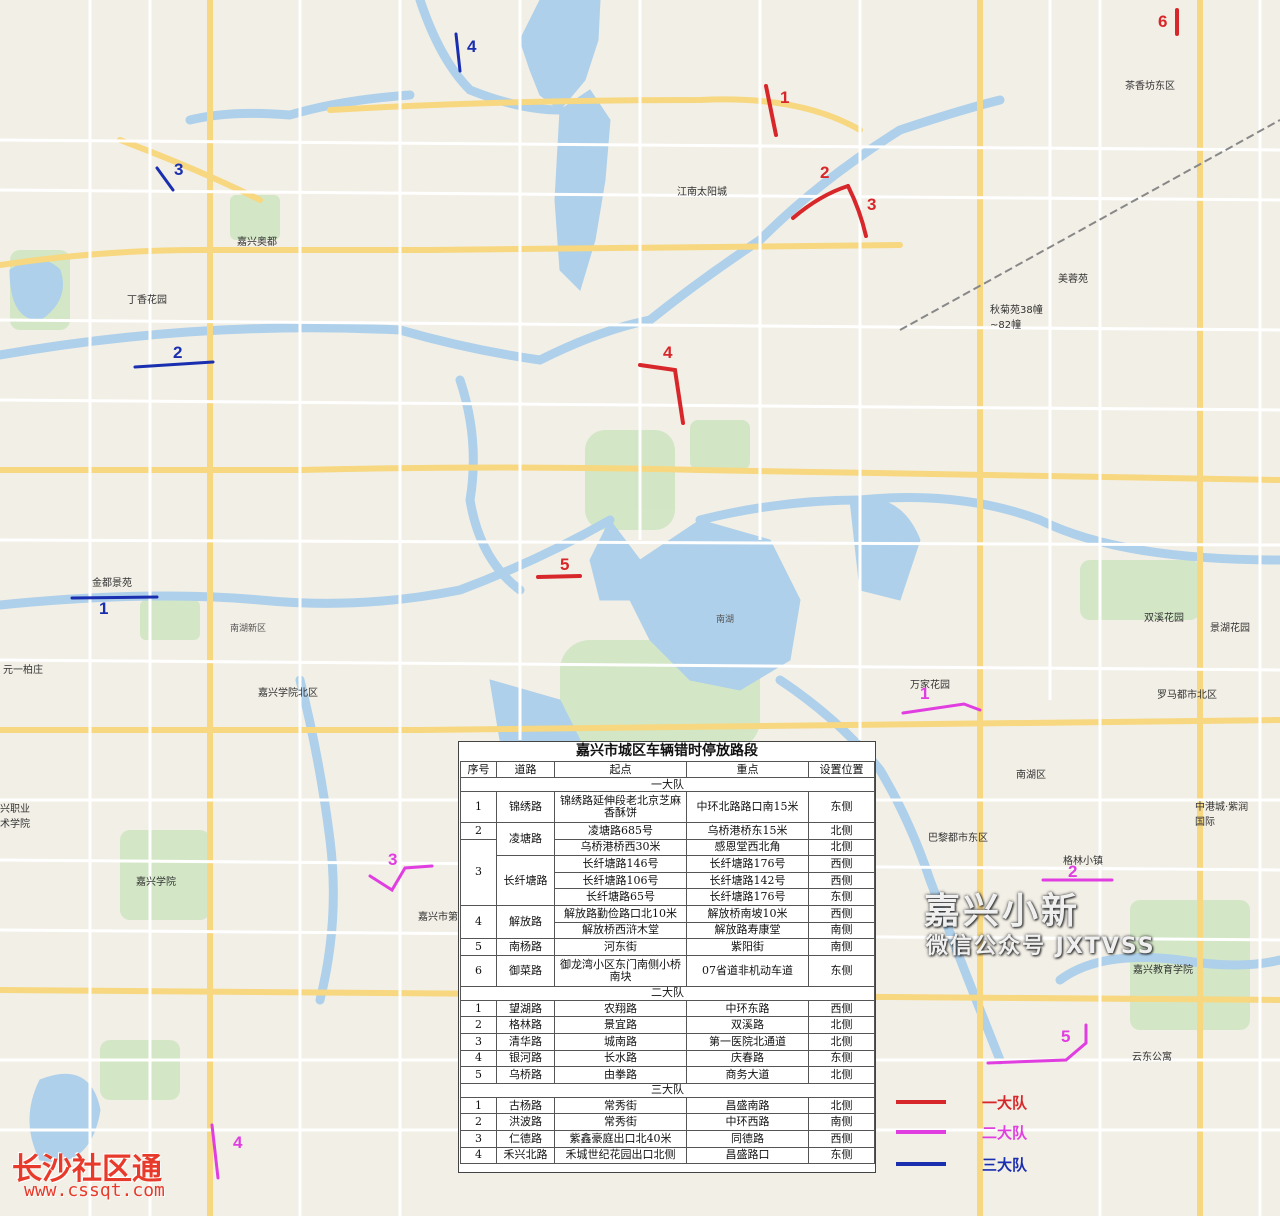  What do you see at coordinates (841, 769) in the screenshot?
I see `header-cell: 设置位置` at bounding box center [841, 769].